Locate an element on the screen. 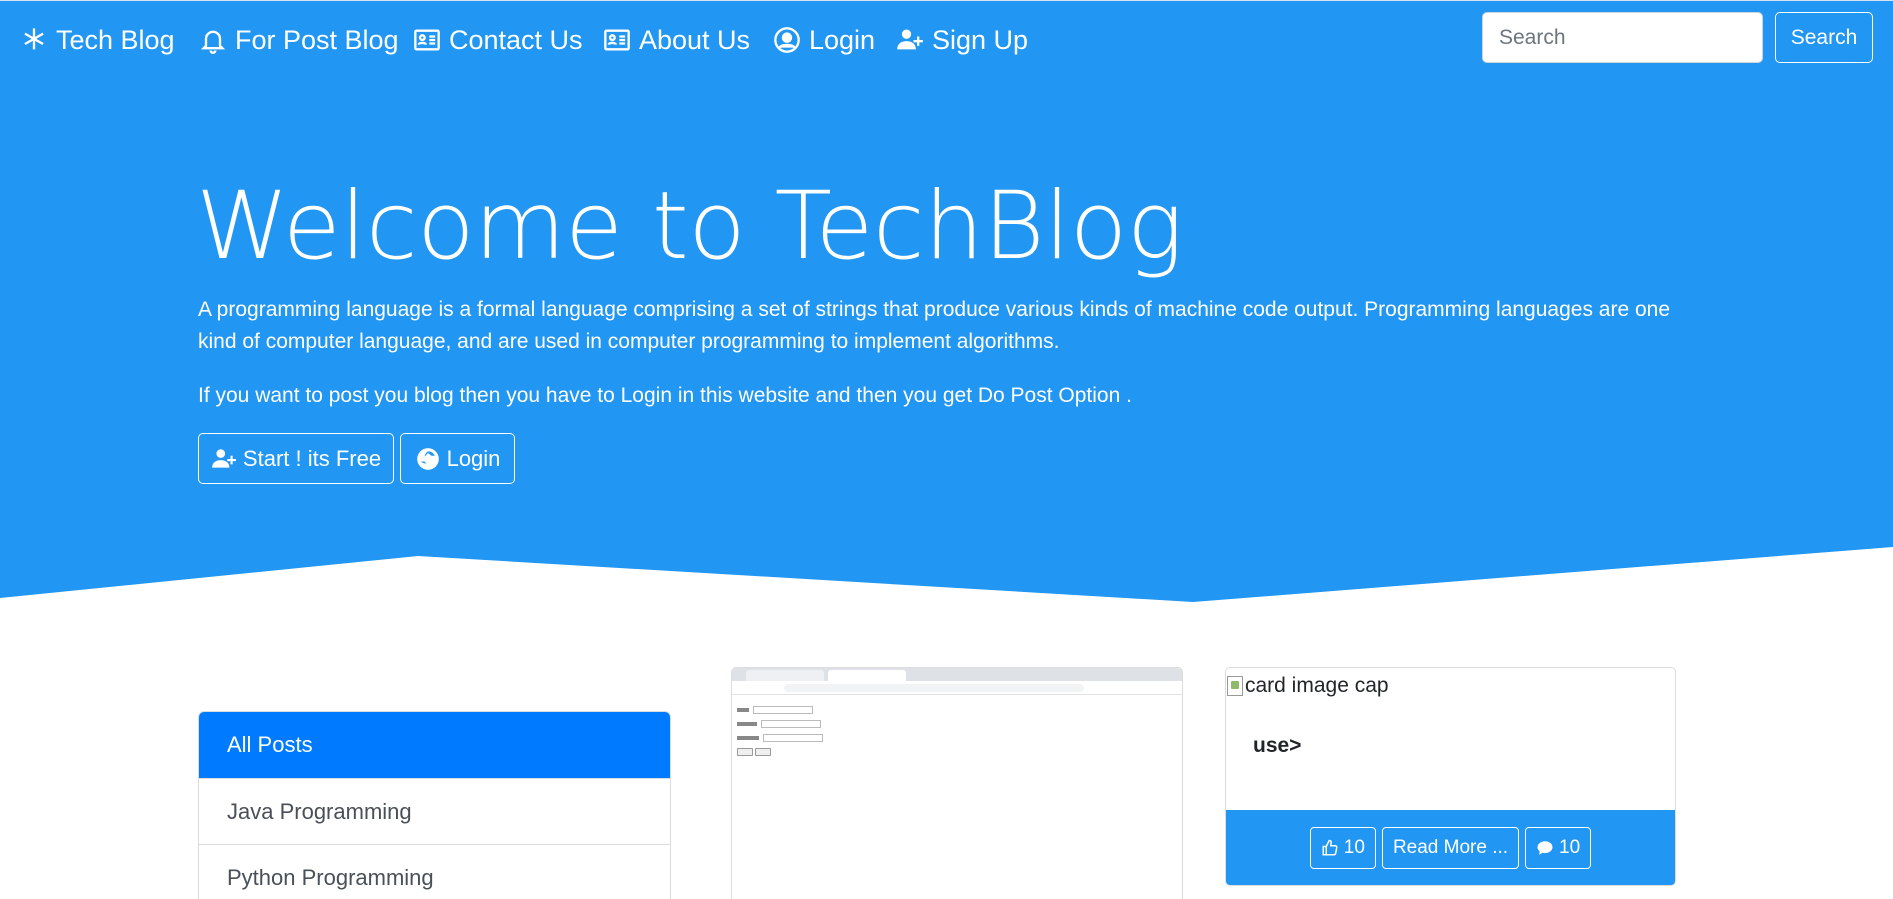 Image resolution: width=1893 pixels, height=899 pixels. thumbnail-form is located at coordinates (957, 729).